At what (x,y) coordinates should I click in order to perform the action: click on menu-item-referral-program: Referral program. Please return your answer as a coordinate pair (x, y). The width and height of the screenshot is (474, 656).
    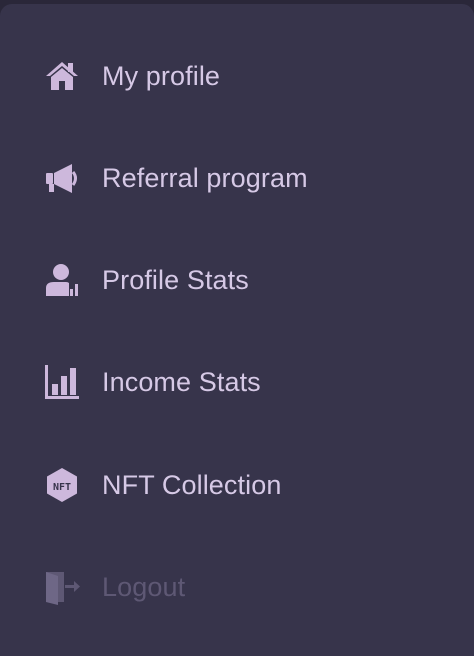
    Looking at the image, I should click on (237, 178).